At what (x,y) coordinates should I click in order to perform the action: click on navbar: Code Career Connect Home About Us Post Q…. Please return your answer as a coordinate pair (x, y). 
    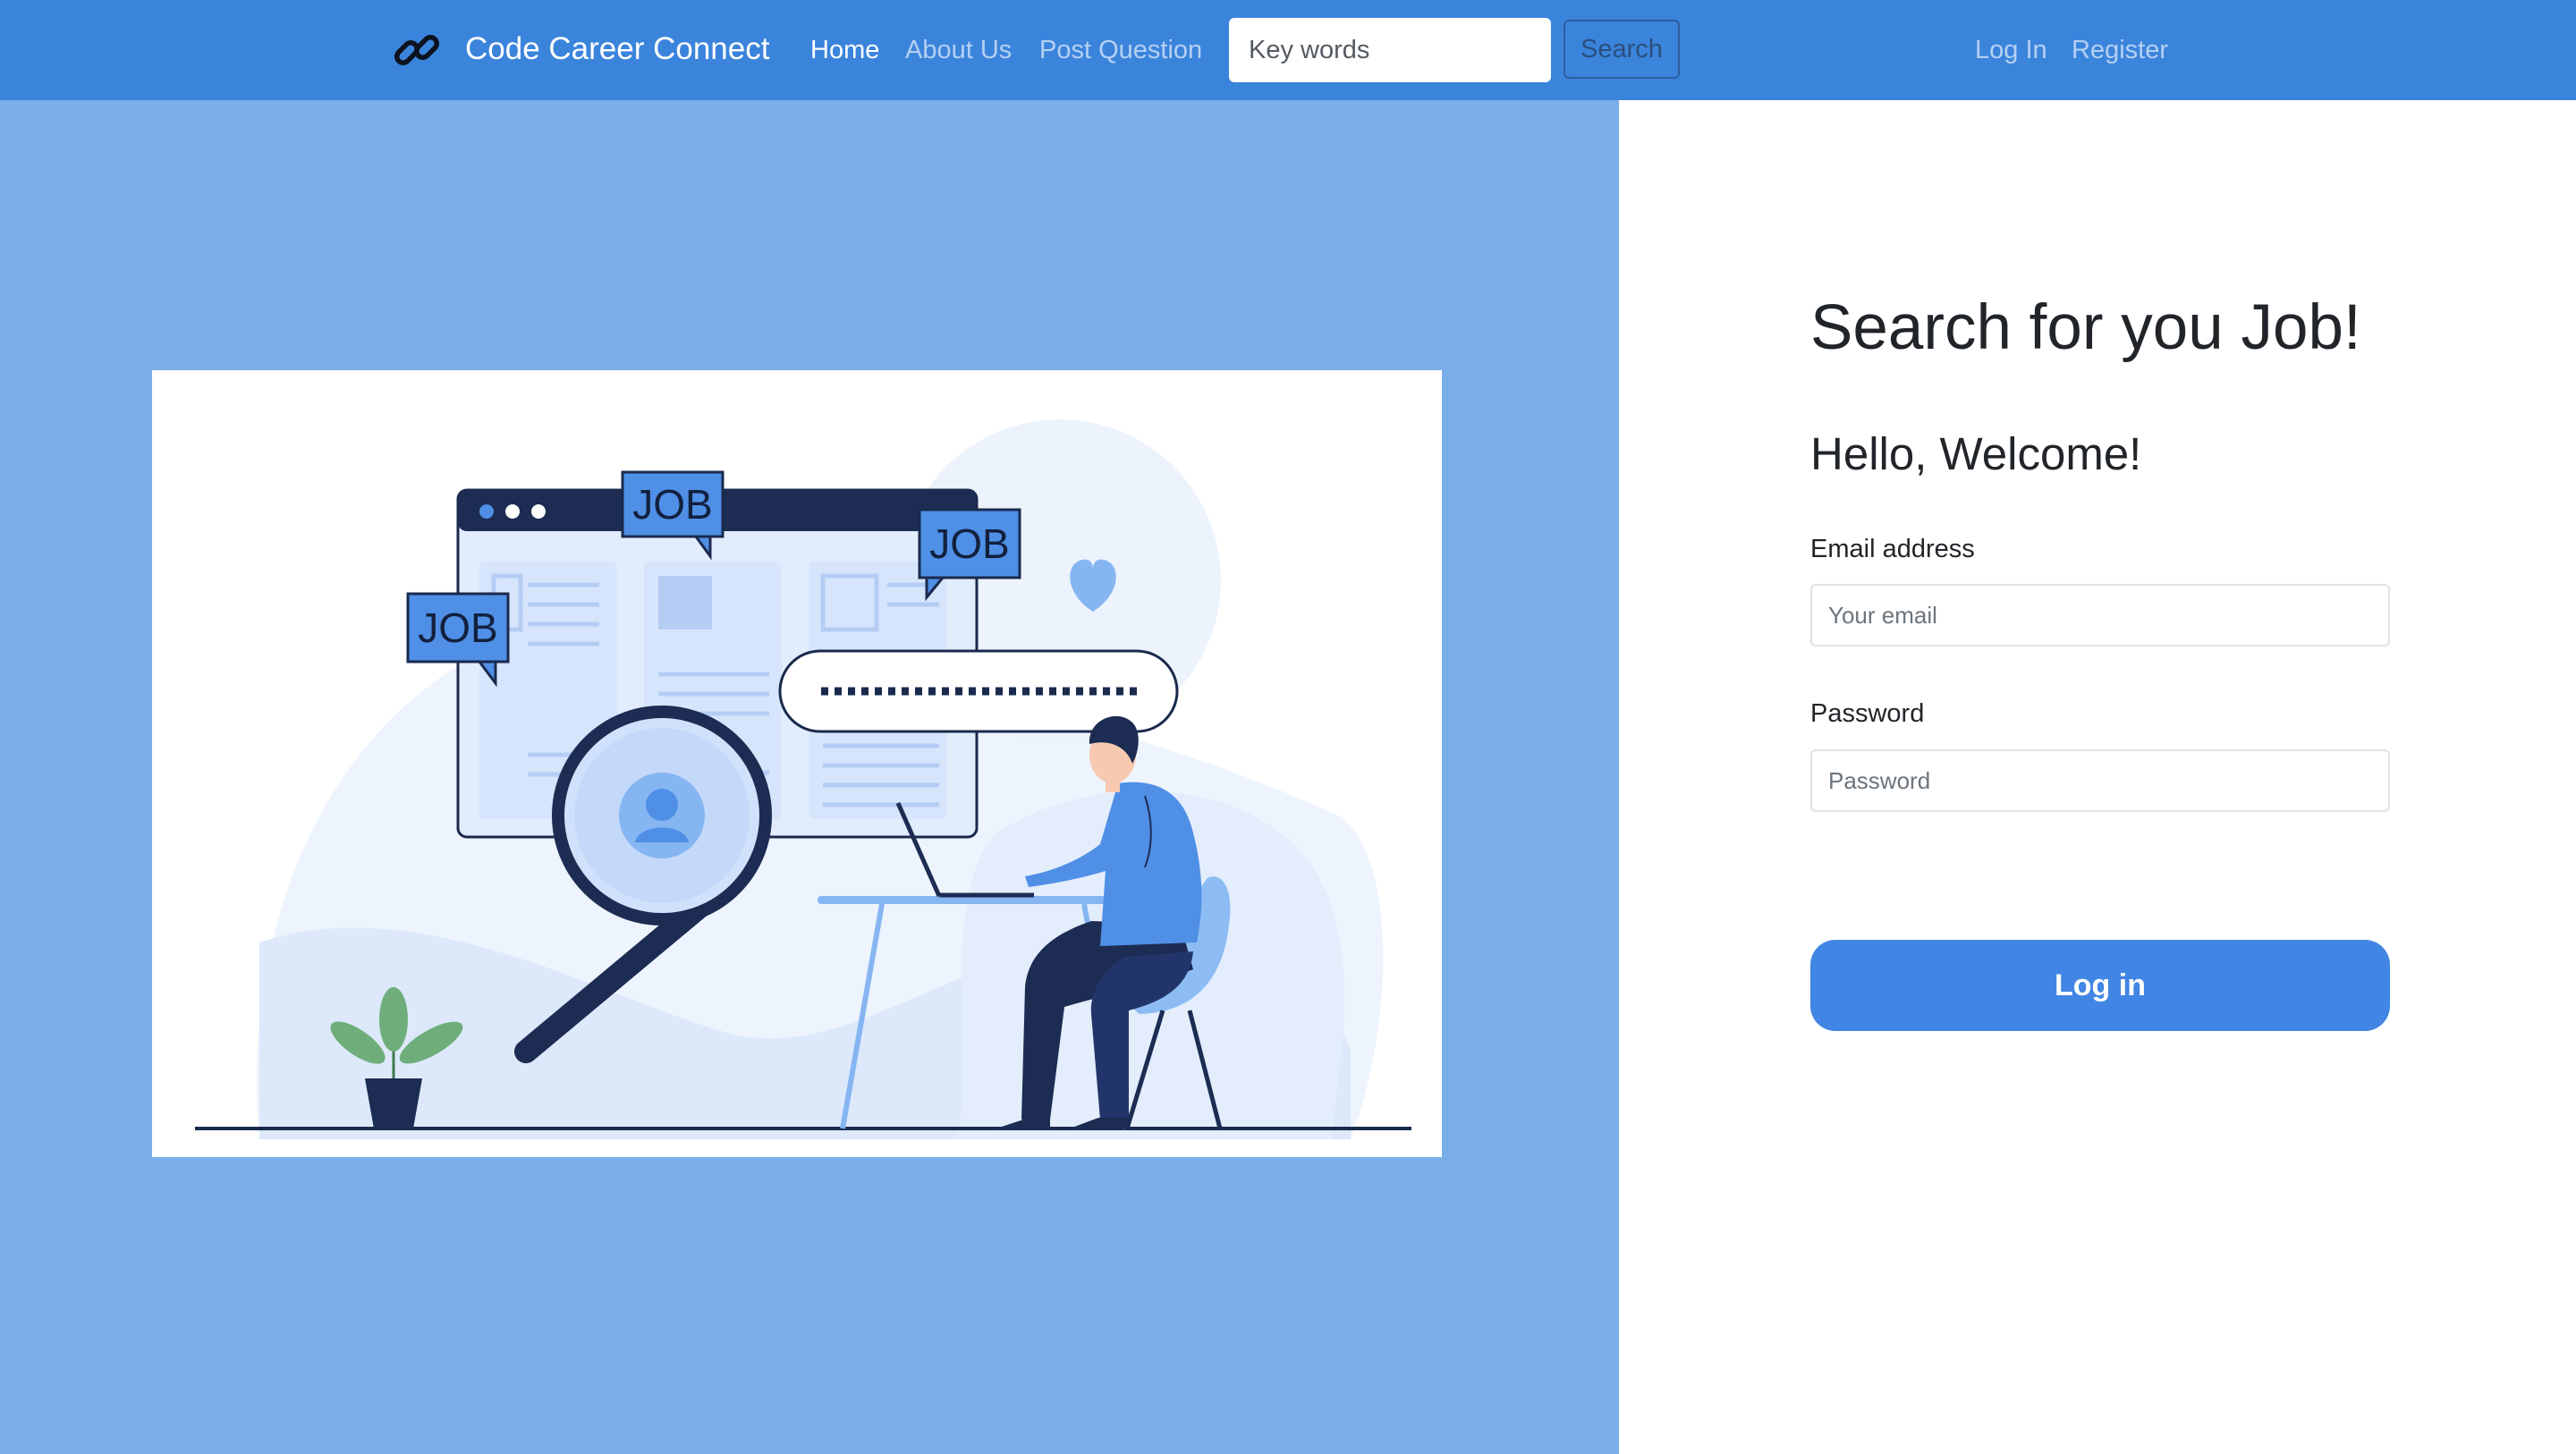
    Looking at the image, I should click on (1288, 50).